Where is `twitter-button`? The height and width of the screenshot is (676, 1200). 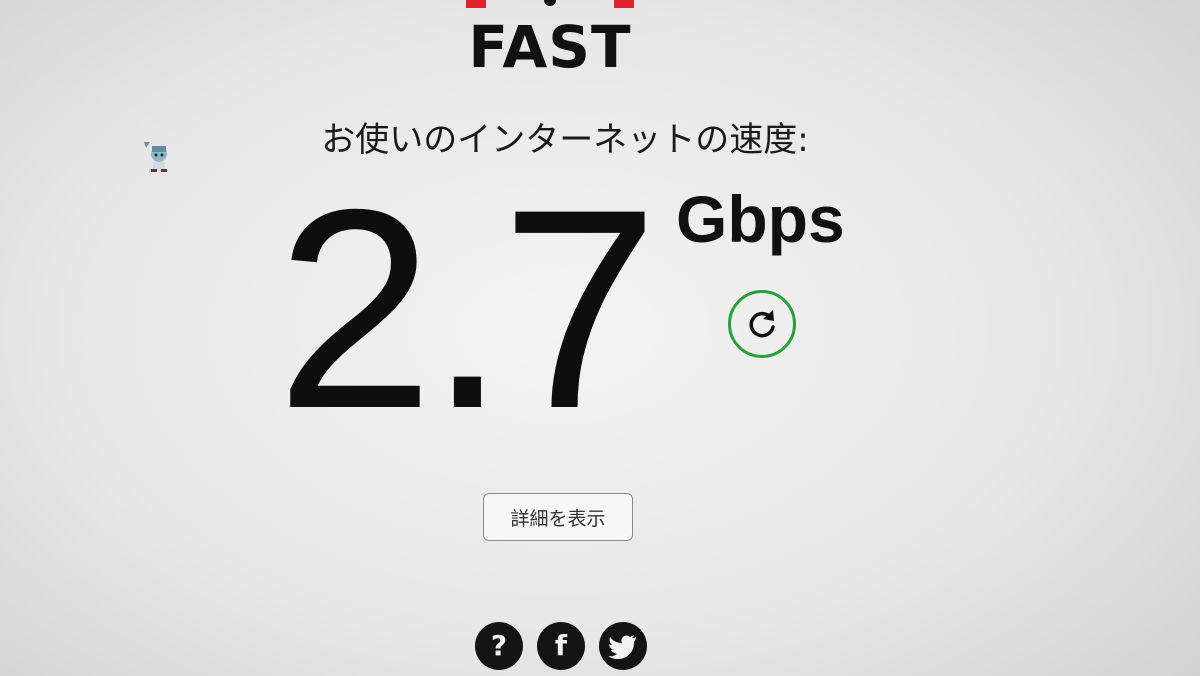 twitter-button is located at coordinates (623, 646).